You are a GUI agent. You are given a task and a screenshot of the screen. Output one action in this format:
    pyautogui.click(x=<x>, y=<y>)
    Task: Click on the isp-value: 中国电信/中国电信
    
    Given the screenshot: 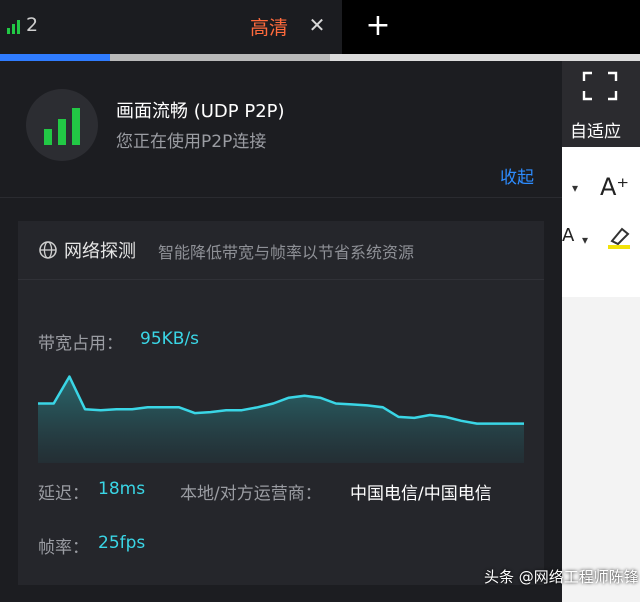 What is the action you would take?
    pyautogui.click(x=421, y=494)
    